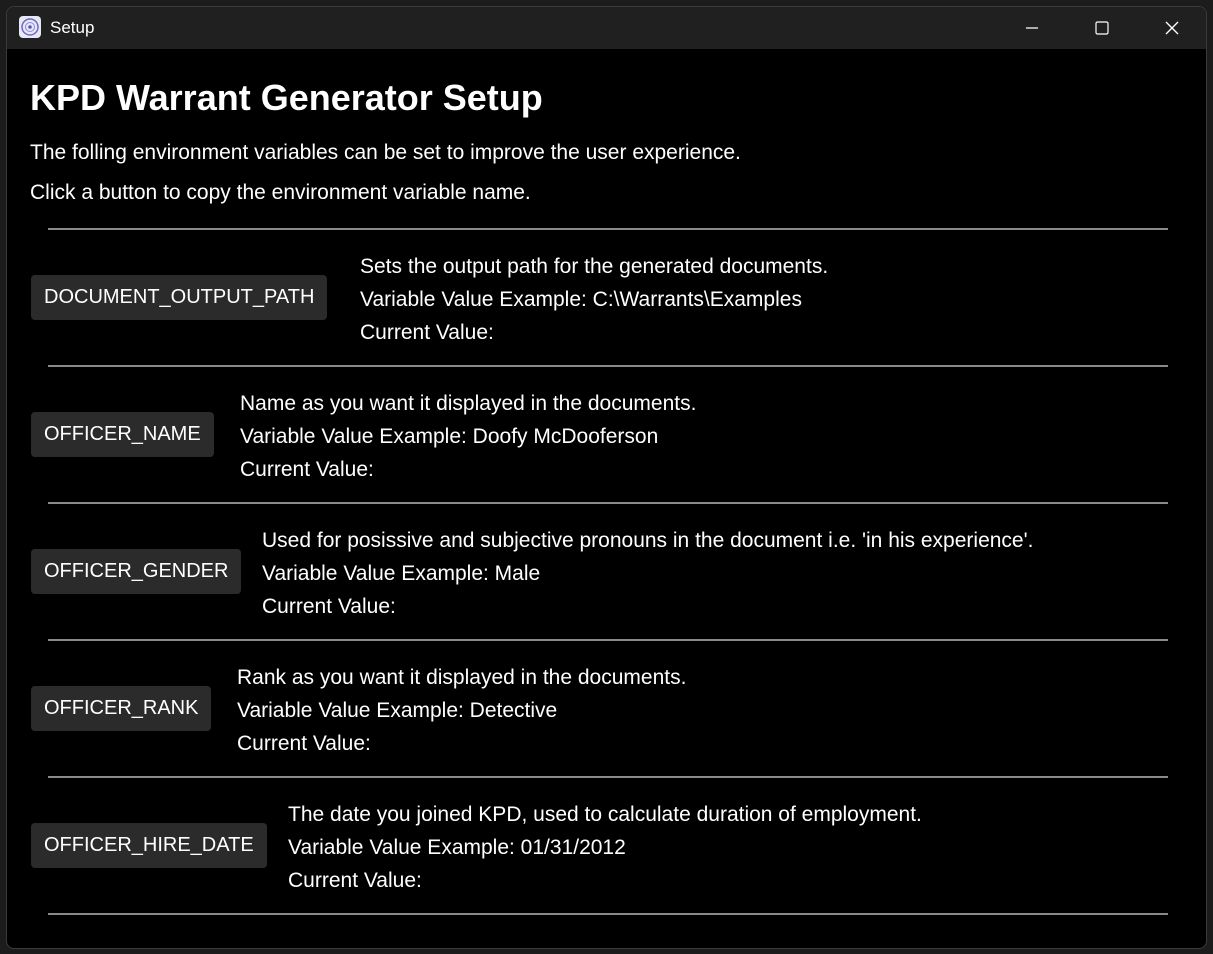  I want to click on example-text: Variable Value Example: 01/31/2012, so click(457, 847).